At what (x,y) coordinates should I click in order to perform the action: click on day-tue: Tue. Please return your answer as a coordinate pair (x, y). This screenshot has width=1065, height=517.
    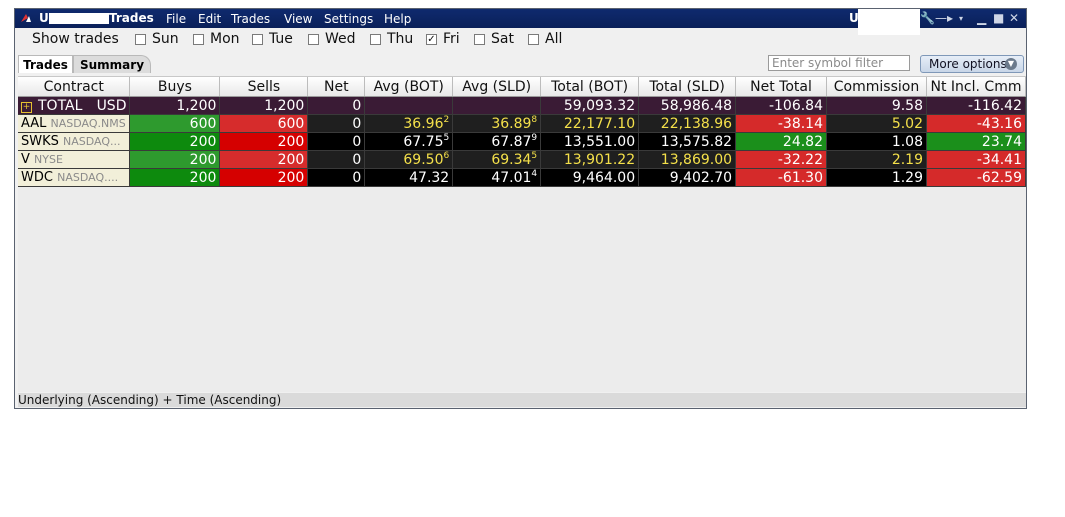
    Looking at the image, I should click on (272, 39).